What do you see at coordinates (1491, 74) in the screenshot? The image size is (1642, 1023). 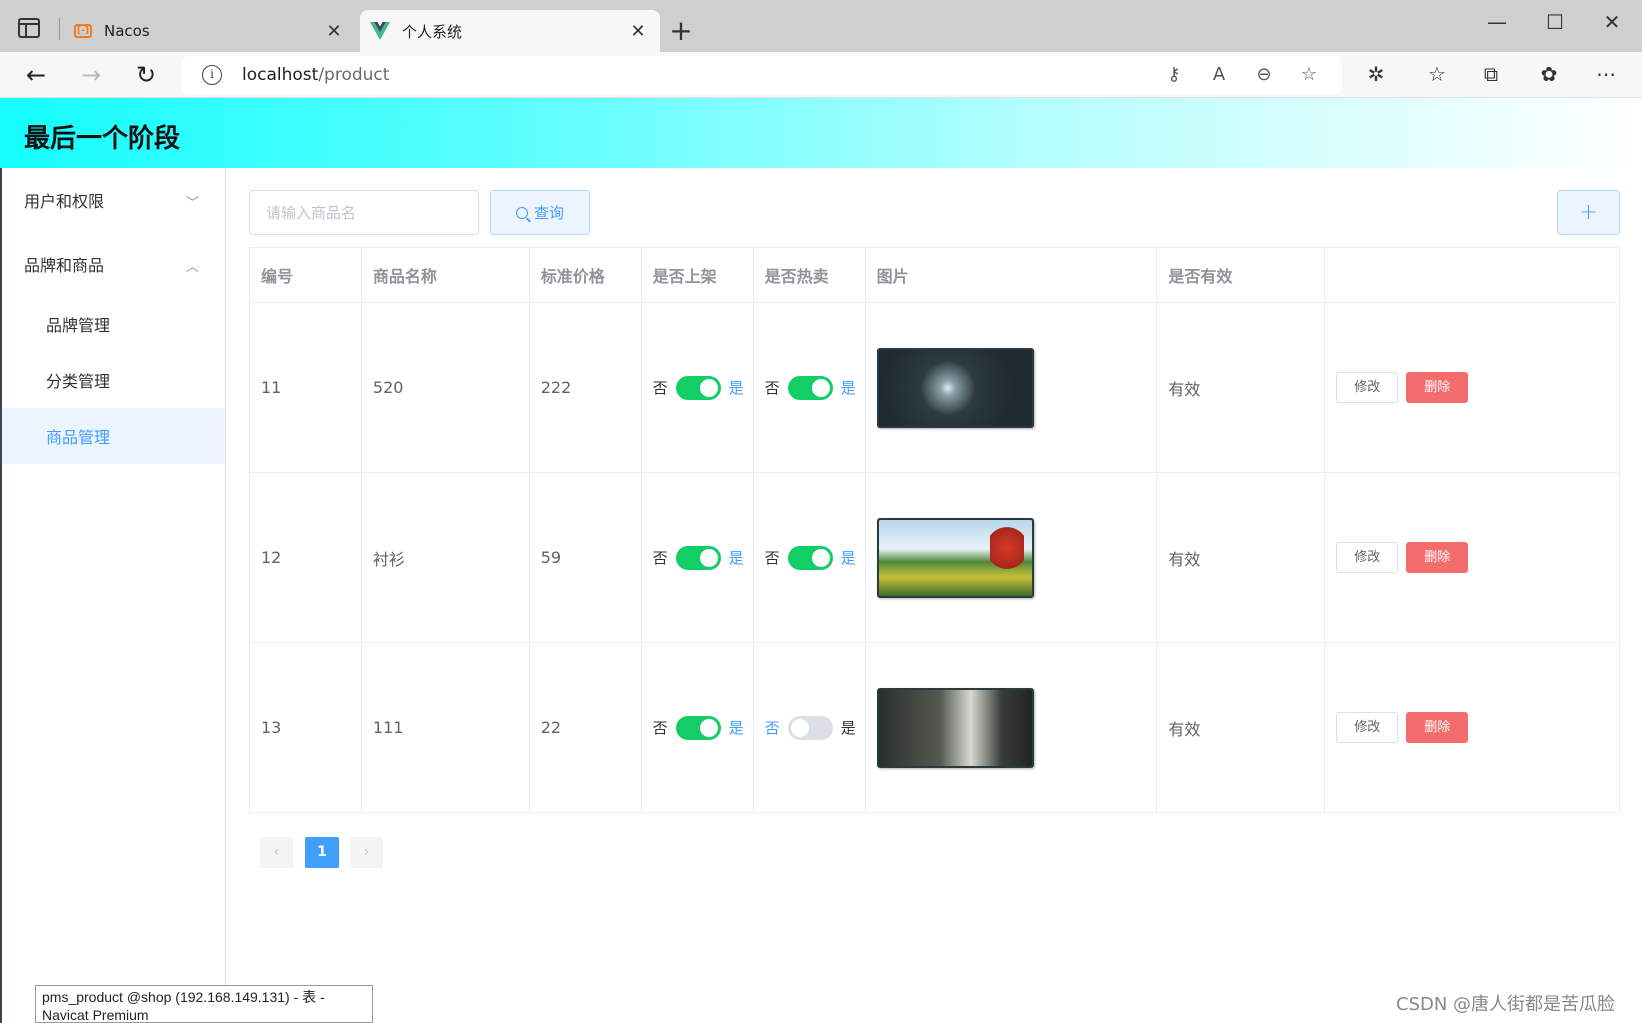 I see `collections-icon: ⧉` at bounding box center [1491, 74].